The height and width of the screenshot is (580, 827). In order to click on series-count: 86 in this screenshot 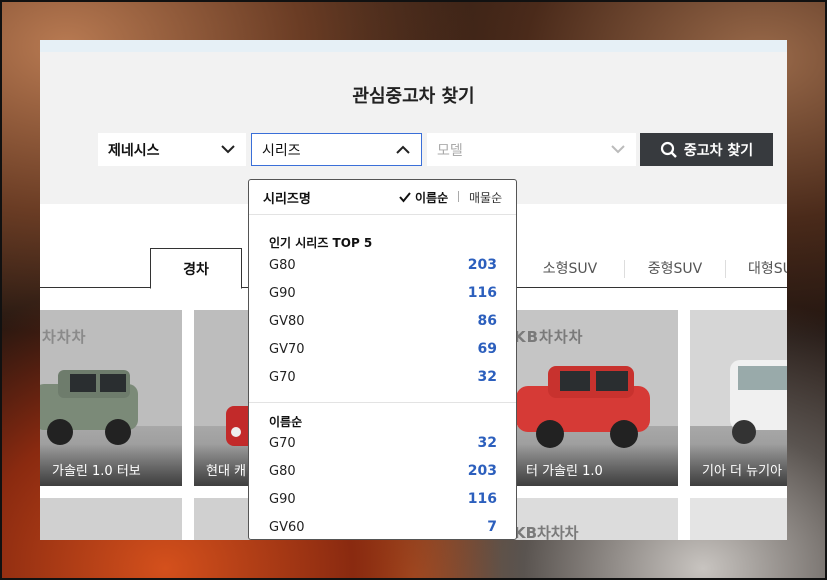, I will do `click(487, 321)`.